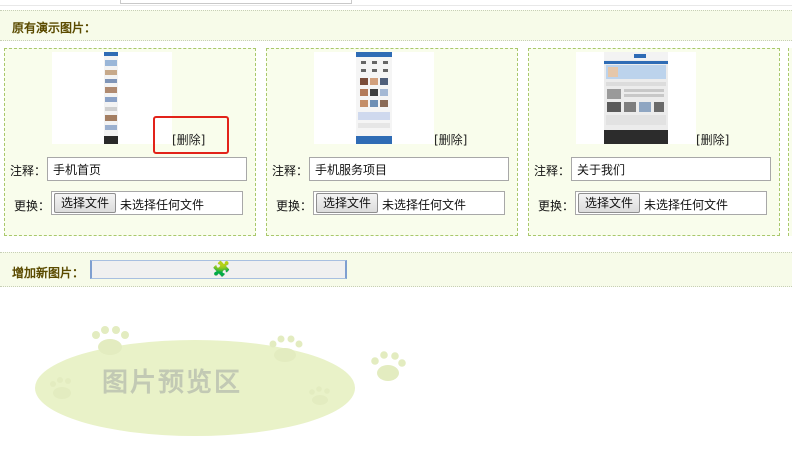 The width and height of the screenshot is (792, 460). Describe the element at coordinates (54, 28) in the screenshot. I see `existing-images-title: 原有演示图片：` at that location.